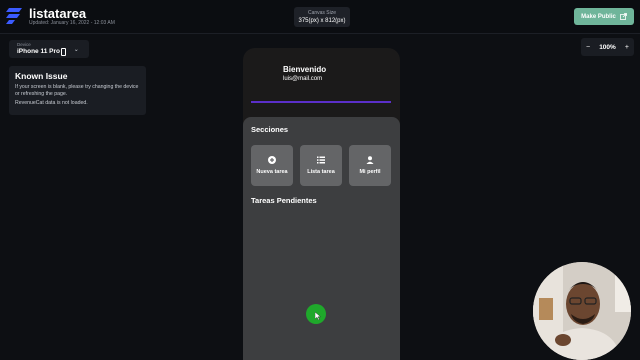  I want to click on tile-label: Nueva tarea, so click(272, 172).